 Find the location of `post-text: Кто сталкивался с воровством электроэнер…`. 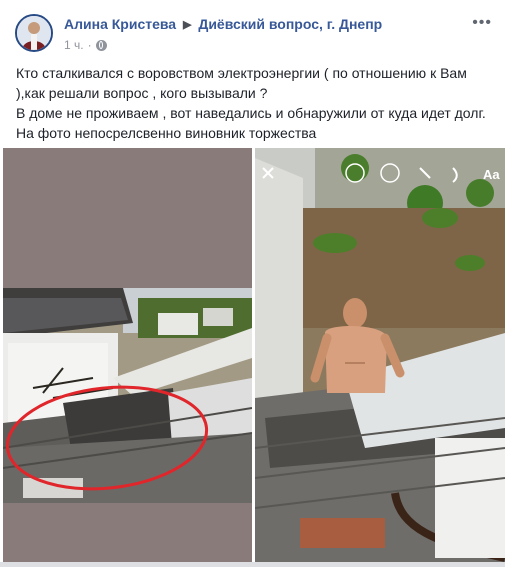

post-text: Кто сталкивался с воровством электроэнер… is located at coordinates (256, 103).